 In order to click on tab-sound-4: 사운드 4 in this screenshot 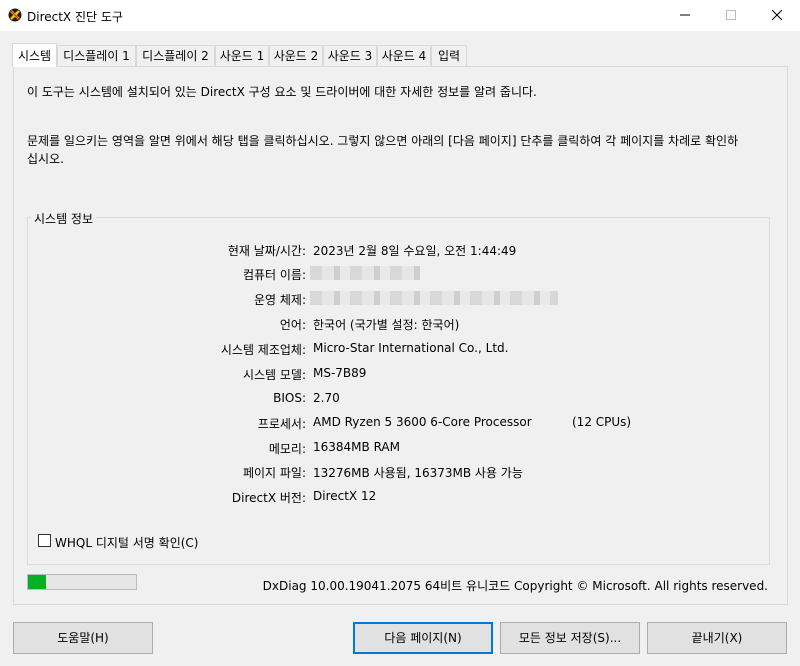, I will do `click(404, 55)`.